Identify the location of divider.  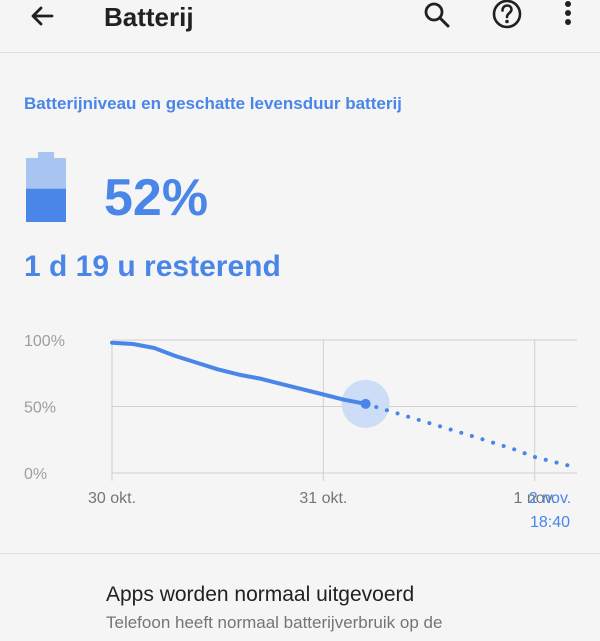
(300, 553).